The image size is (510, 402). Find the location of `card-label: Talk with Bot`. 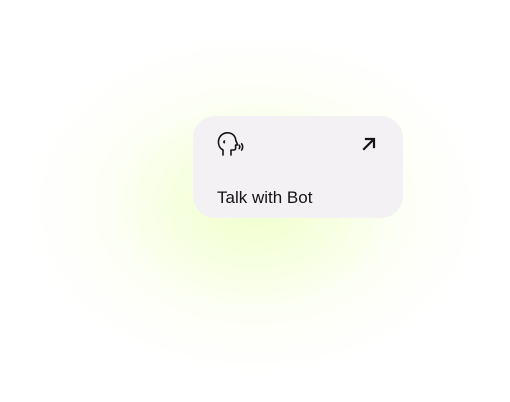

card-label: Talk with Bot is located at coordinates (265, 197).